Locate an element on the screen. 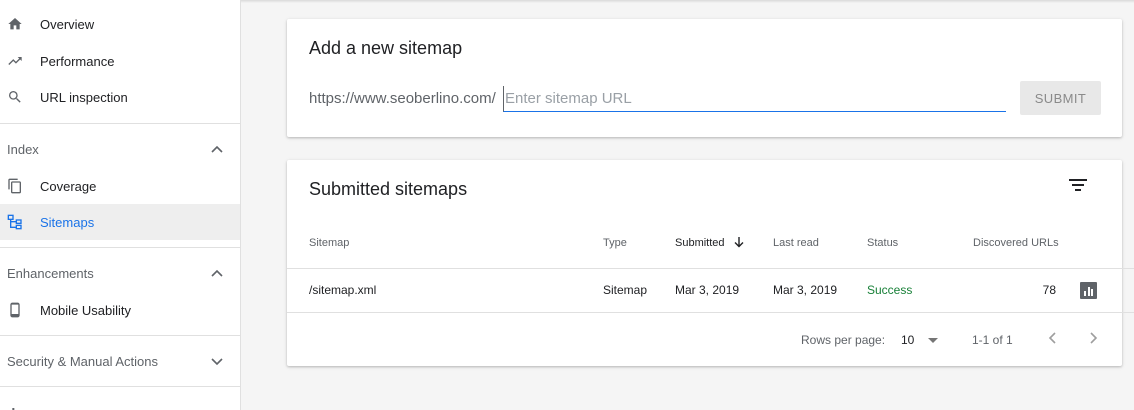 This screenshot has height=410, width=1134. section-title: Enhancements is located at coordinates (50, 273).